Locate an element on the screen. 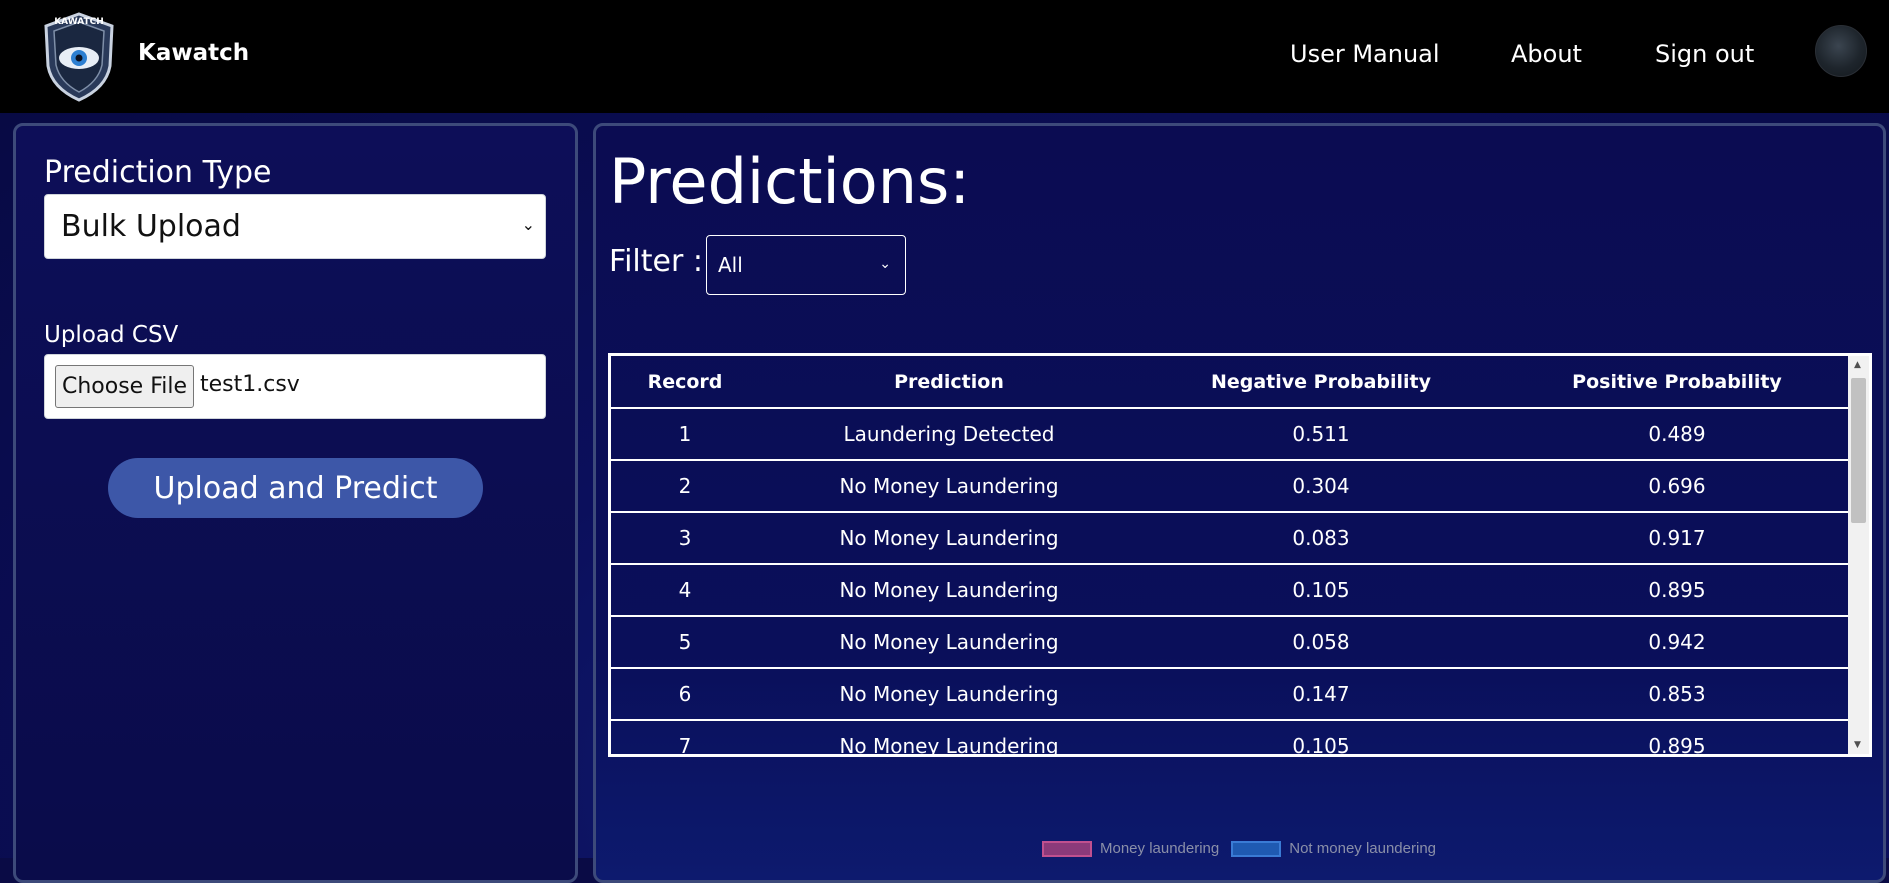  user-avatar is located at coordinates (1841, 51).